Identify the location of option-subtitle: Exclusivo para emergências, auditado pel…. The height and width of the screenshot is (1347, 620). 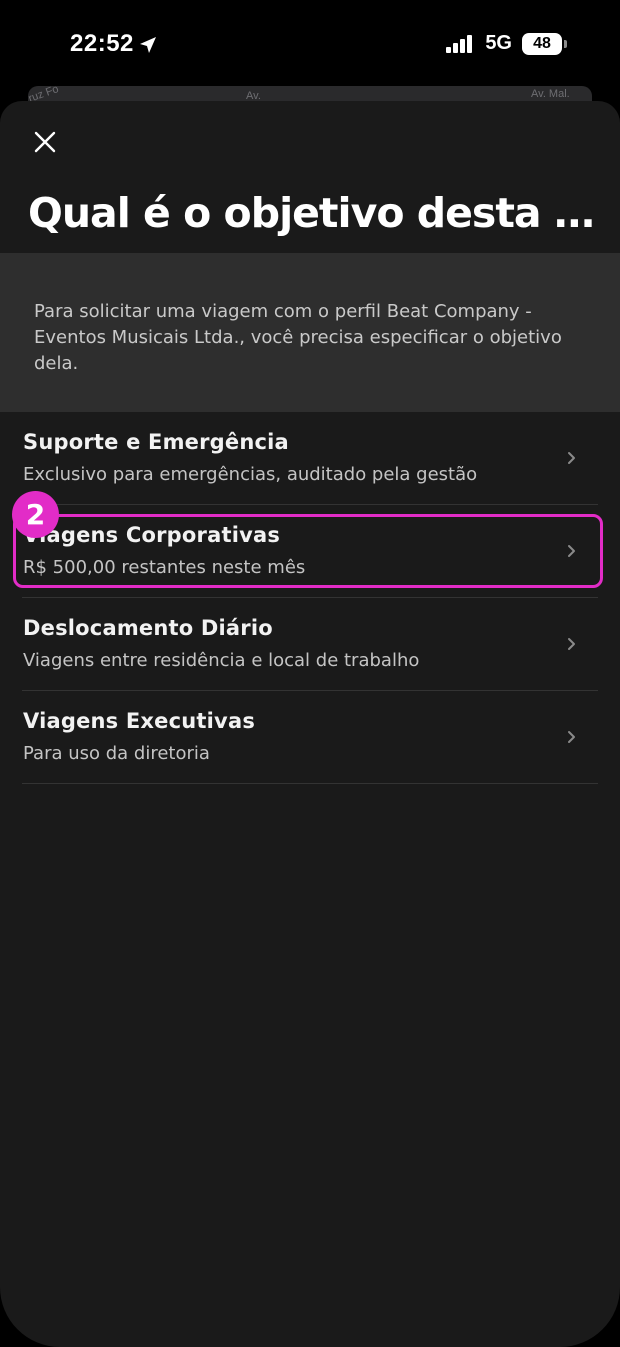
(250, 474).